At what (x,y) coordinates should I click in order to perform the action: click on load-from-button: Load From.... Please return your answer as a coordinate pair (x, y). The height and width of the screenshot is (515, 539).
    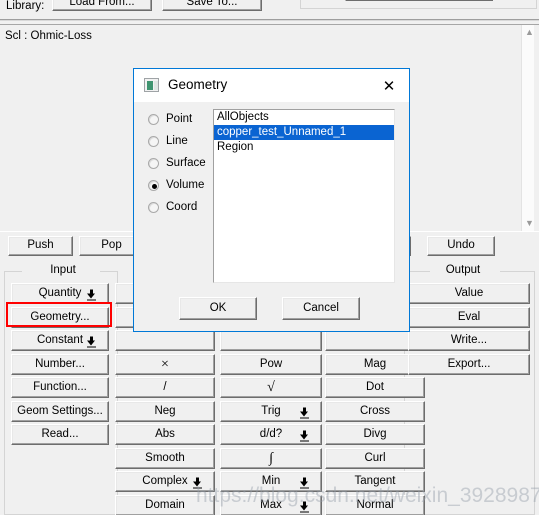
    Looking at the image, I should click on (102, 5).